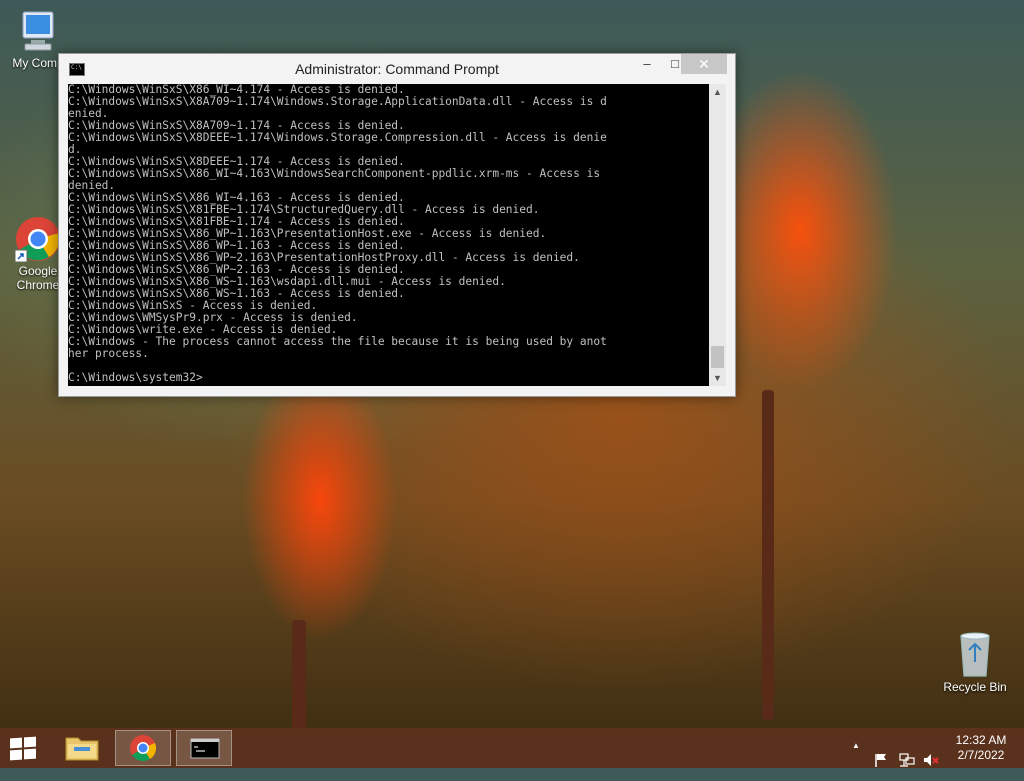 Image resolution: width=1024 pixels, height=781 pixels. Describe the element at coordinates (981, 755) in the screenshot. I see `clock-date: 2/7/2022` at that location.